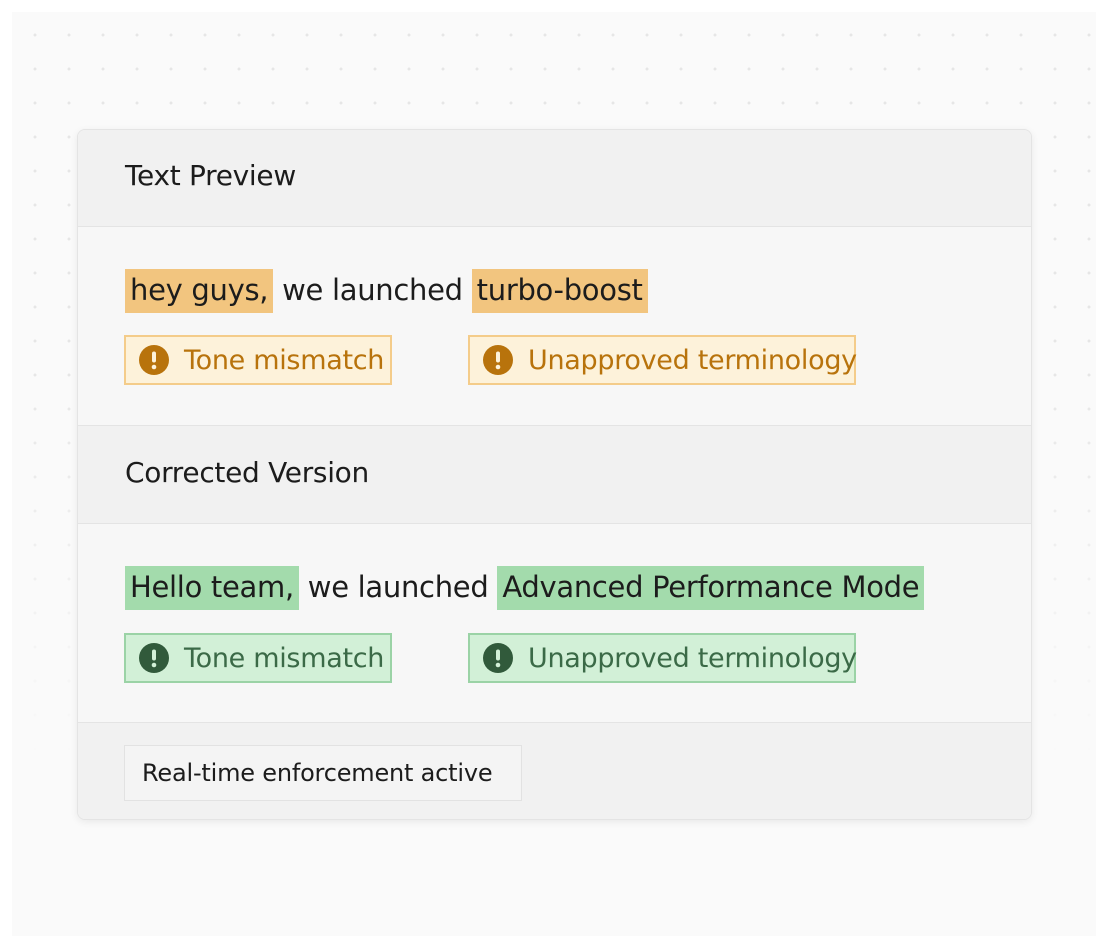  What do you see at coordinates (559, 291) in the screenshot?
I see `flagged-phrase-terminology: turbo-boost` at bounding box center [559, 291].